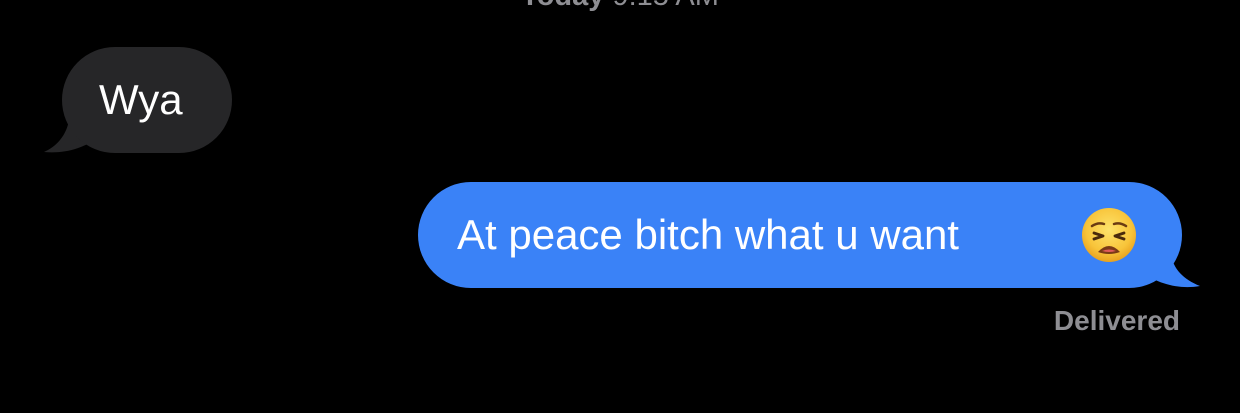 Image resolution: width=1240 pixels, height=413 pixels. Describe the element at coordinates (708, 234) in the screenshot. I see `outgoing-message-text: At peace bitch what u want` at that location.